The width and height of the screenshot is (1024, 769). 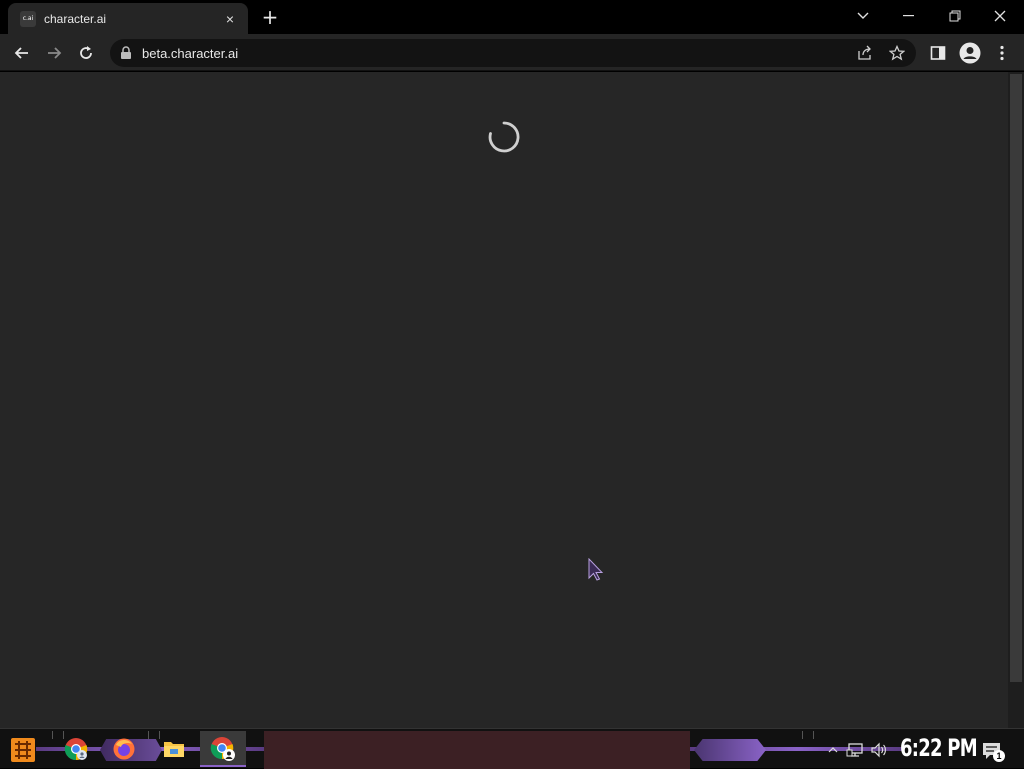 I want to click on tray-decoration, so click(x=730, y=750).